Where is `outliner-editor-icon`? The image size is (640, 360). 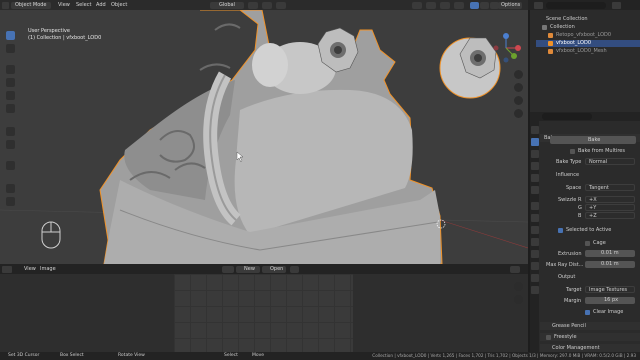
outliner-editor-icon is located at coordinates (538, 5).